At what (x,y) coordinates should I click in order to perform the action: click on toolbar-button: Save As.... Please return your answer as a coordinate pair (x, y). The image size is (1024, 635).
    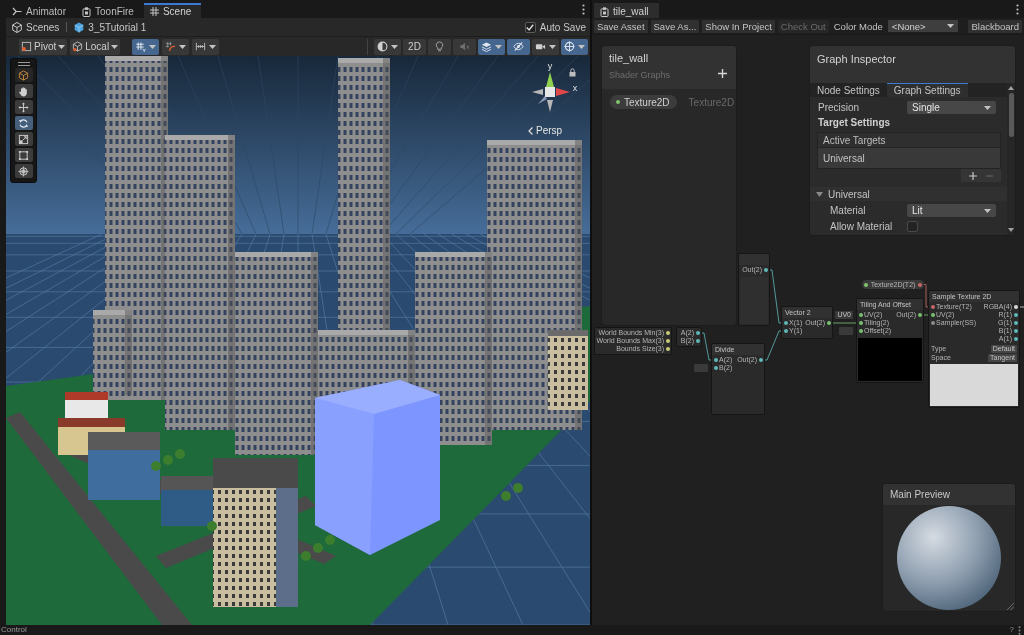
    Looking at the image, I should click on (675, 26).